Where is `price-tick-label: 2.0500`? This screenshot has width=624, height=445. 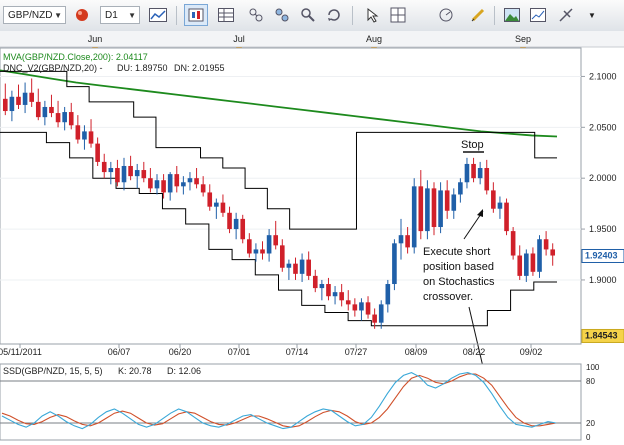
price-tick-label: 2.0500 is located at coordinates (603, 127).